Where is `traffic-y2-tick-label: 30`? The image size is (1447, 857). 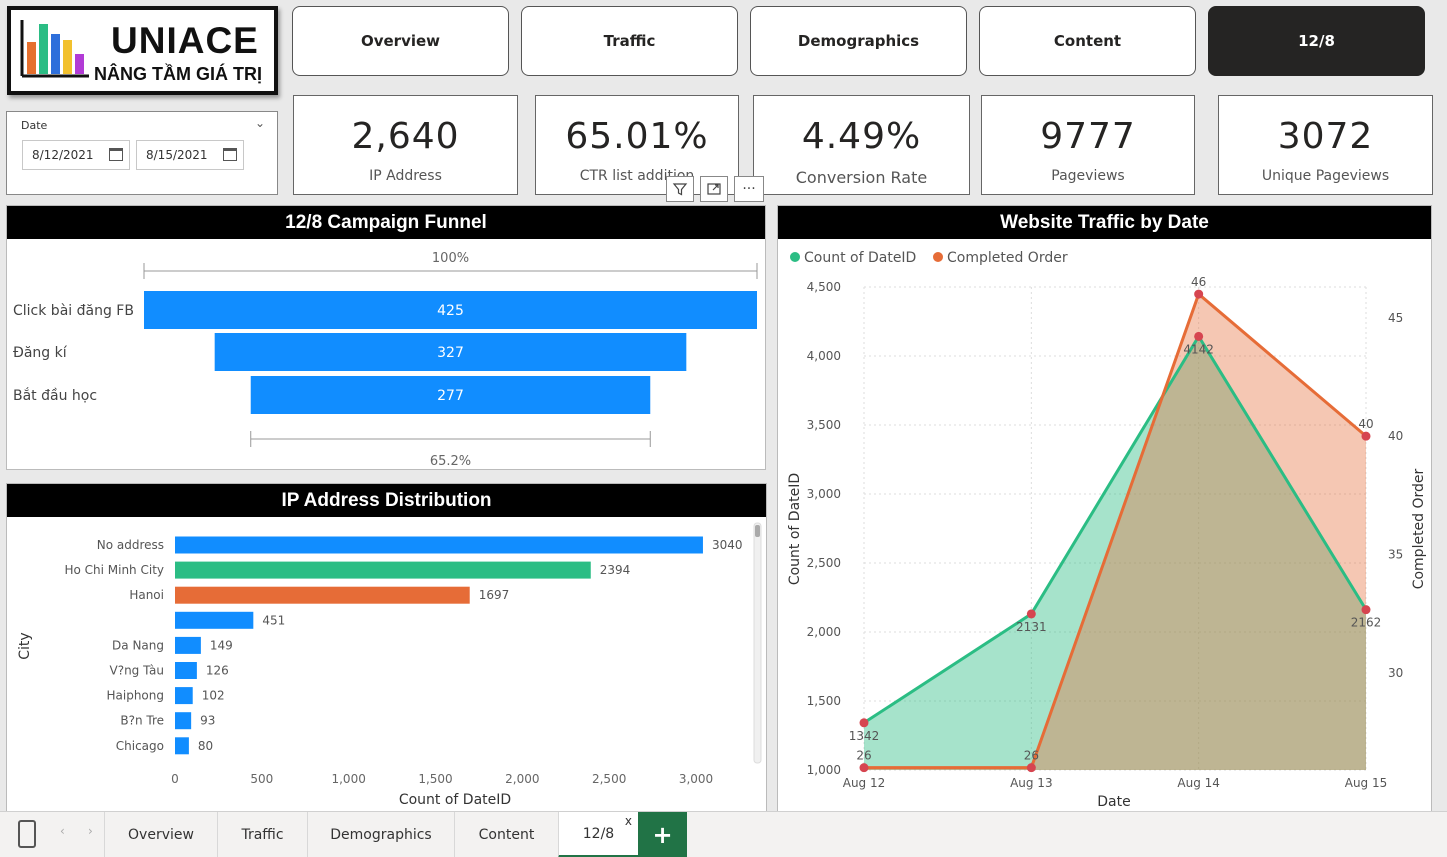
traffic-y2-tick-label: 30 is located at coordinates (1395, 673).